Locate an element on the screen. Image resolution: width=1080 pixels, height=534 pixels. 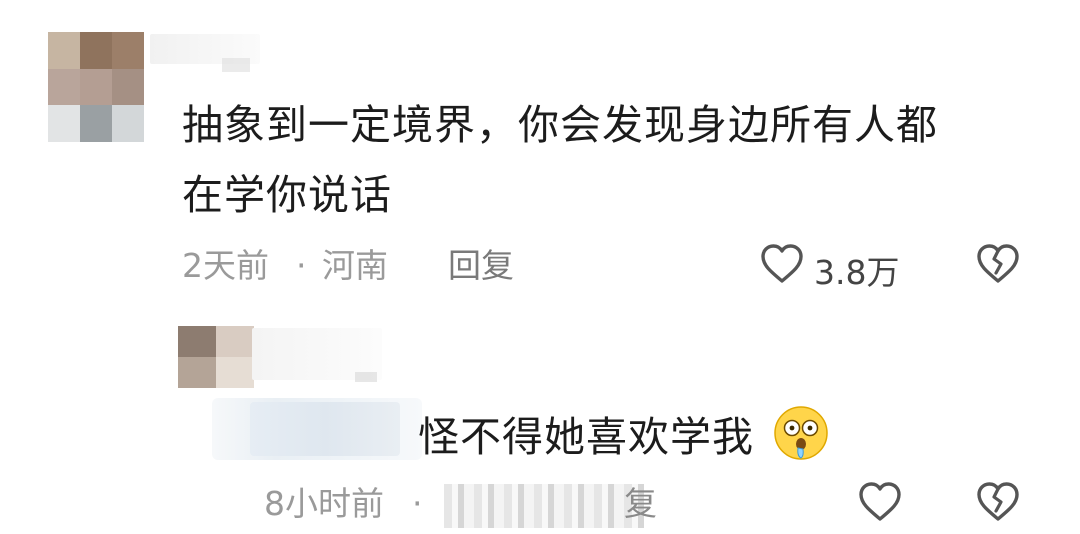
drooling-face-emoji is located at coordinates (801, 433).